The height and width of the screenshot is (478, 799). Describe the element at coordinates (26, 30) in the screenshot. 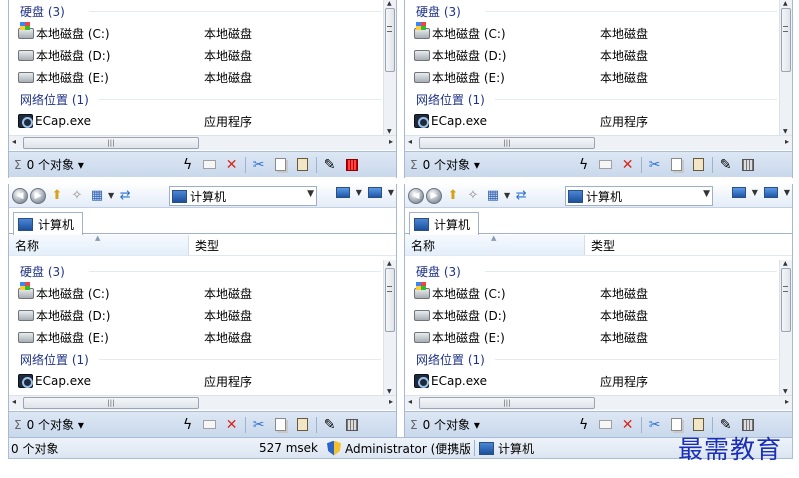

I see `system-drive-icon` at that location.